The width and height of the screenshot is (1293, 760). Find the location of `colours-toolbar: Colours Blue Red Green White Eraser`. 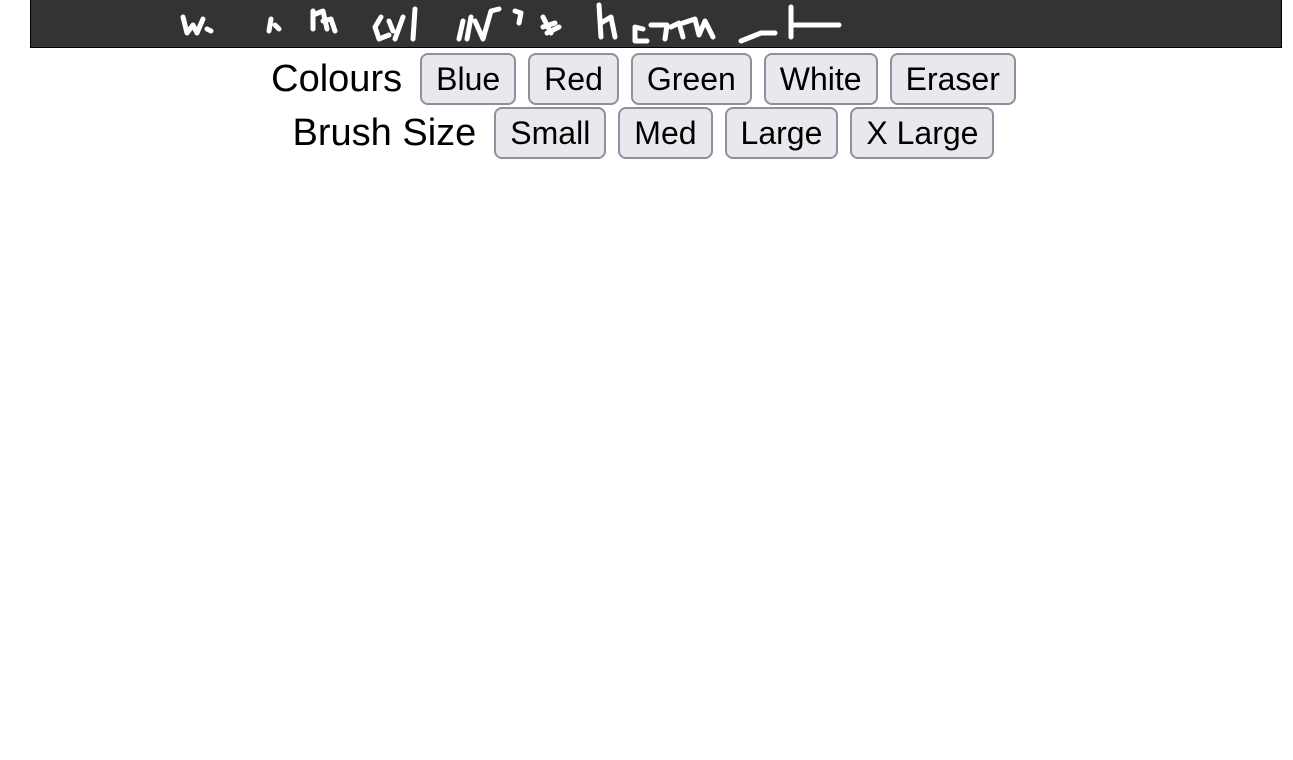

colours-toolbar: Colours Blue Red Green White Eraser is located at coordinates (646, 79).